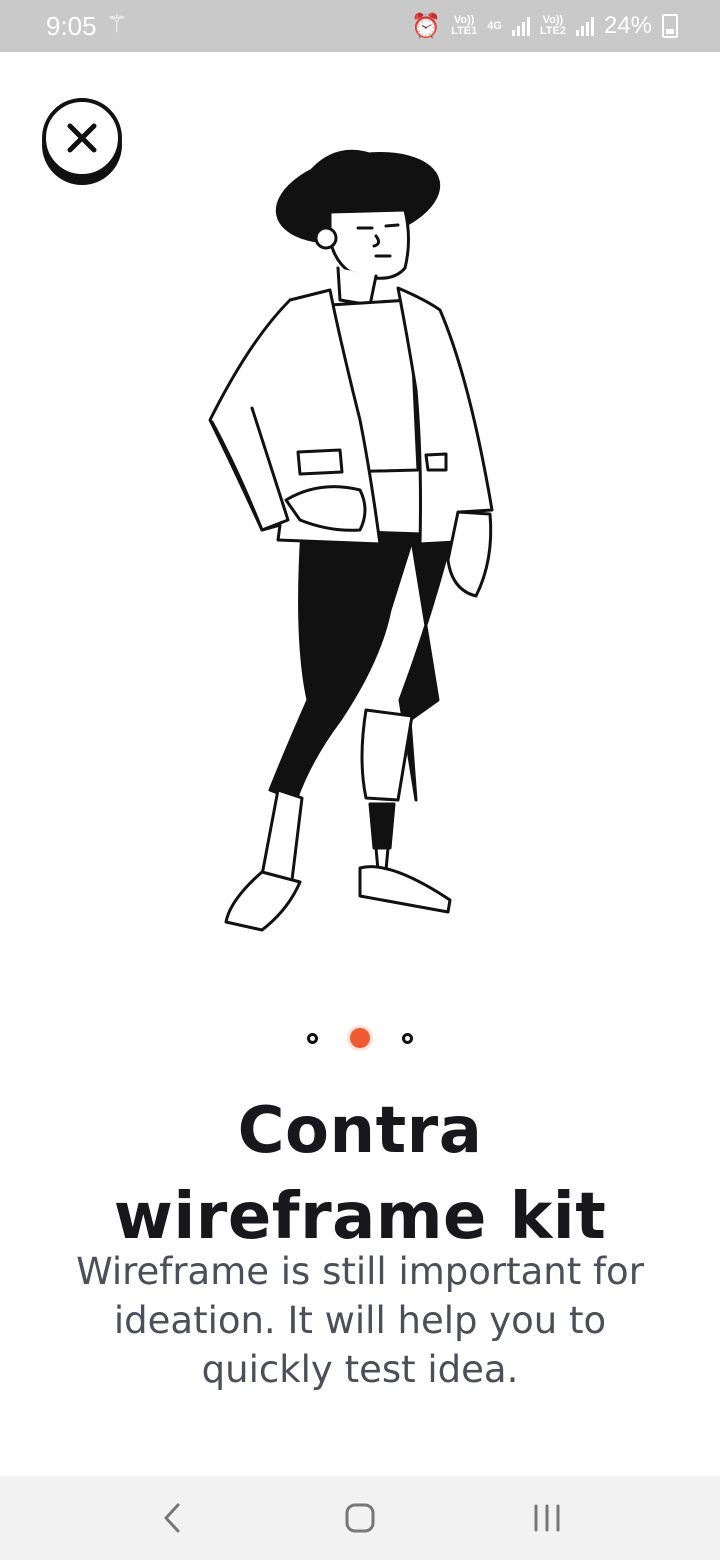  Describe the element at coordinates (360, 26) in the screenshot. I see `status-bar: 9:05 ⚚ ⏰ Vo)) LTE1 4G Vo)) LTE2 24%` at that location.